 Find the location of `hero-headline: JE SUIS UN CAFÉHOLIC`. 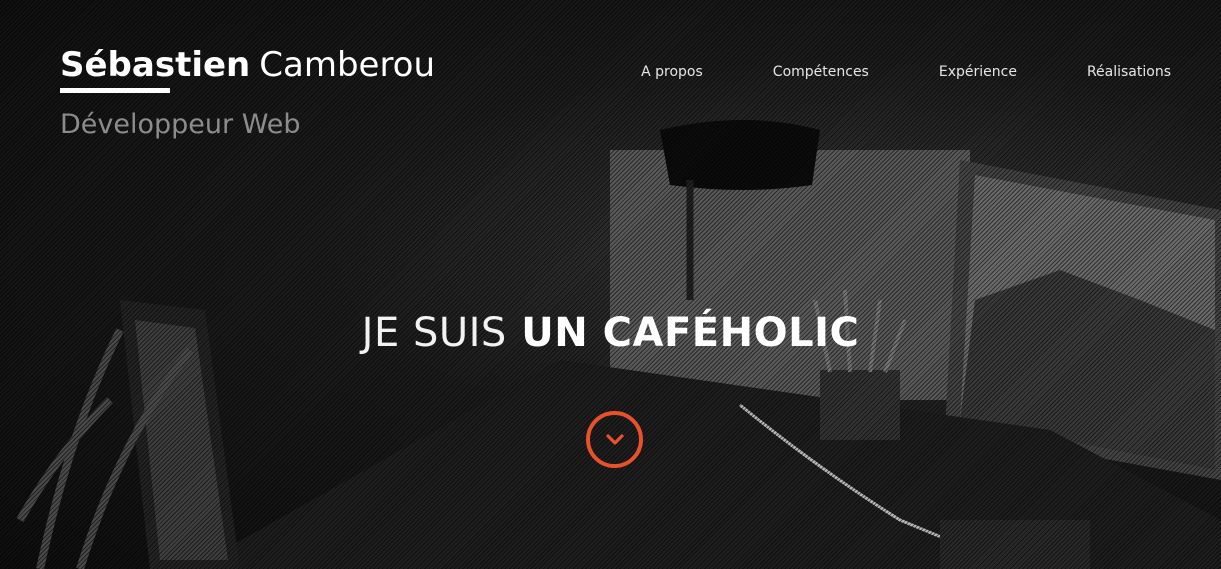

hero-headline: JE SUIS UN CAFÉHOLIC is located at coordinates (610, 333).